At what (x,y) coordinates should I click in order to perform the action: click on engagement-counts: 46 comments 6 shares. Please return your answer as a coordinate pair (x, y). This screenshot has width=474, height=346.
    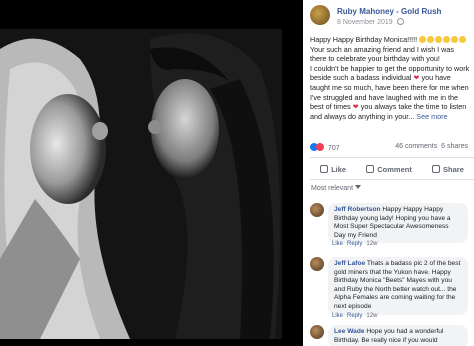
    Looking at the image, I should click on (431, 146).